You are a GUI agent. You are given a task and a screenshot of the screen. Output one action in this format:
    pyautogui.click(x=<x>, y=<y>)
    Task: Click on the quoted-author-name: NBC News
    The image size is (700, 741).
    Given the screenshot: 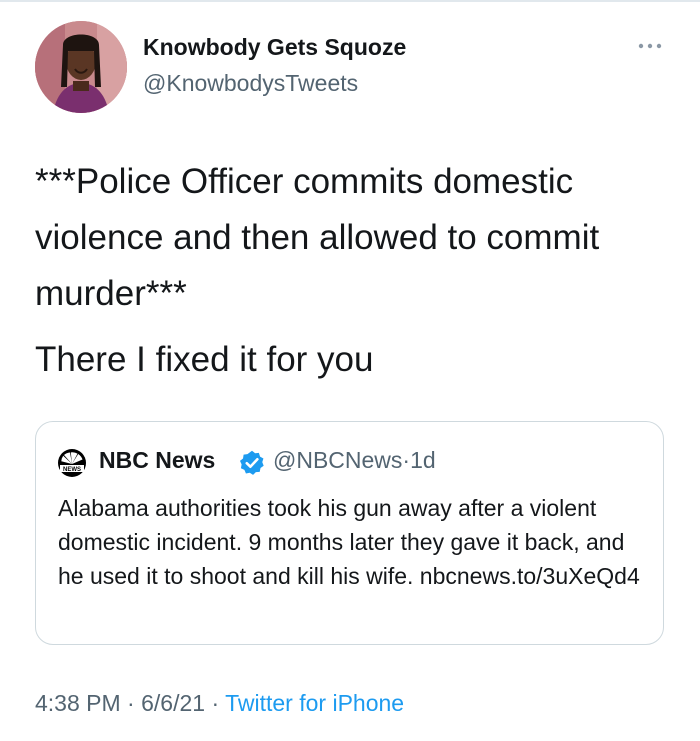 What is the action you would take?
    pyautogui.click(x=157, y=460)
    